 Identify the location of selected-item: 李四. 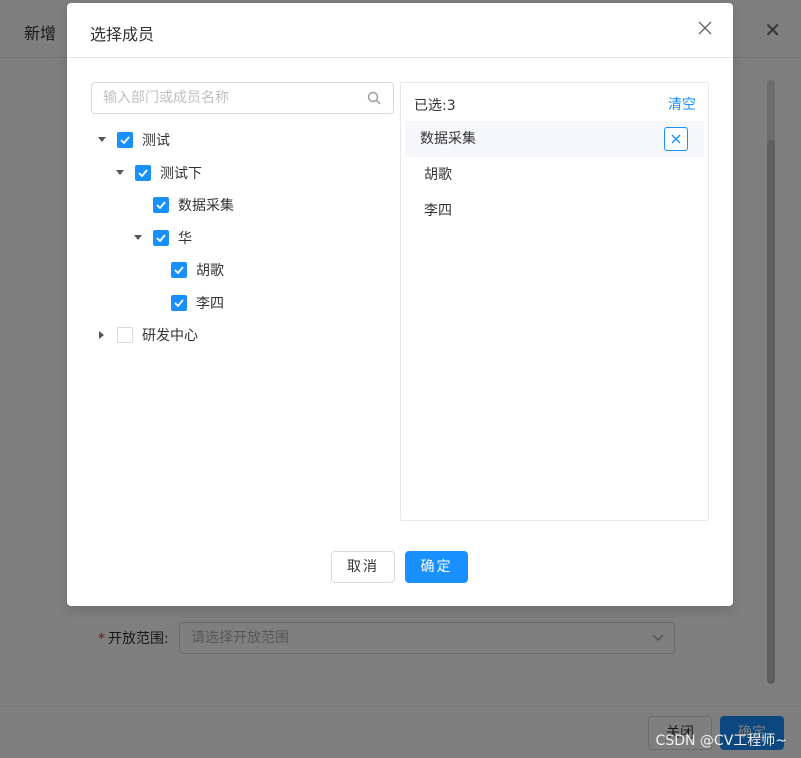
(554, 211).